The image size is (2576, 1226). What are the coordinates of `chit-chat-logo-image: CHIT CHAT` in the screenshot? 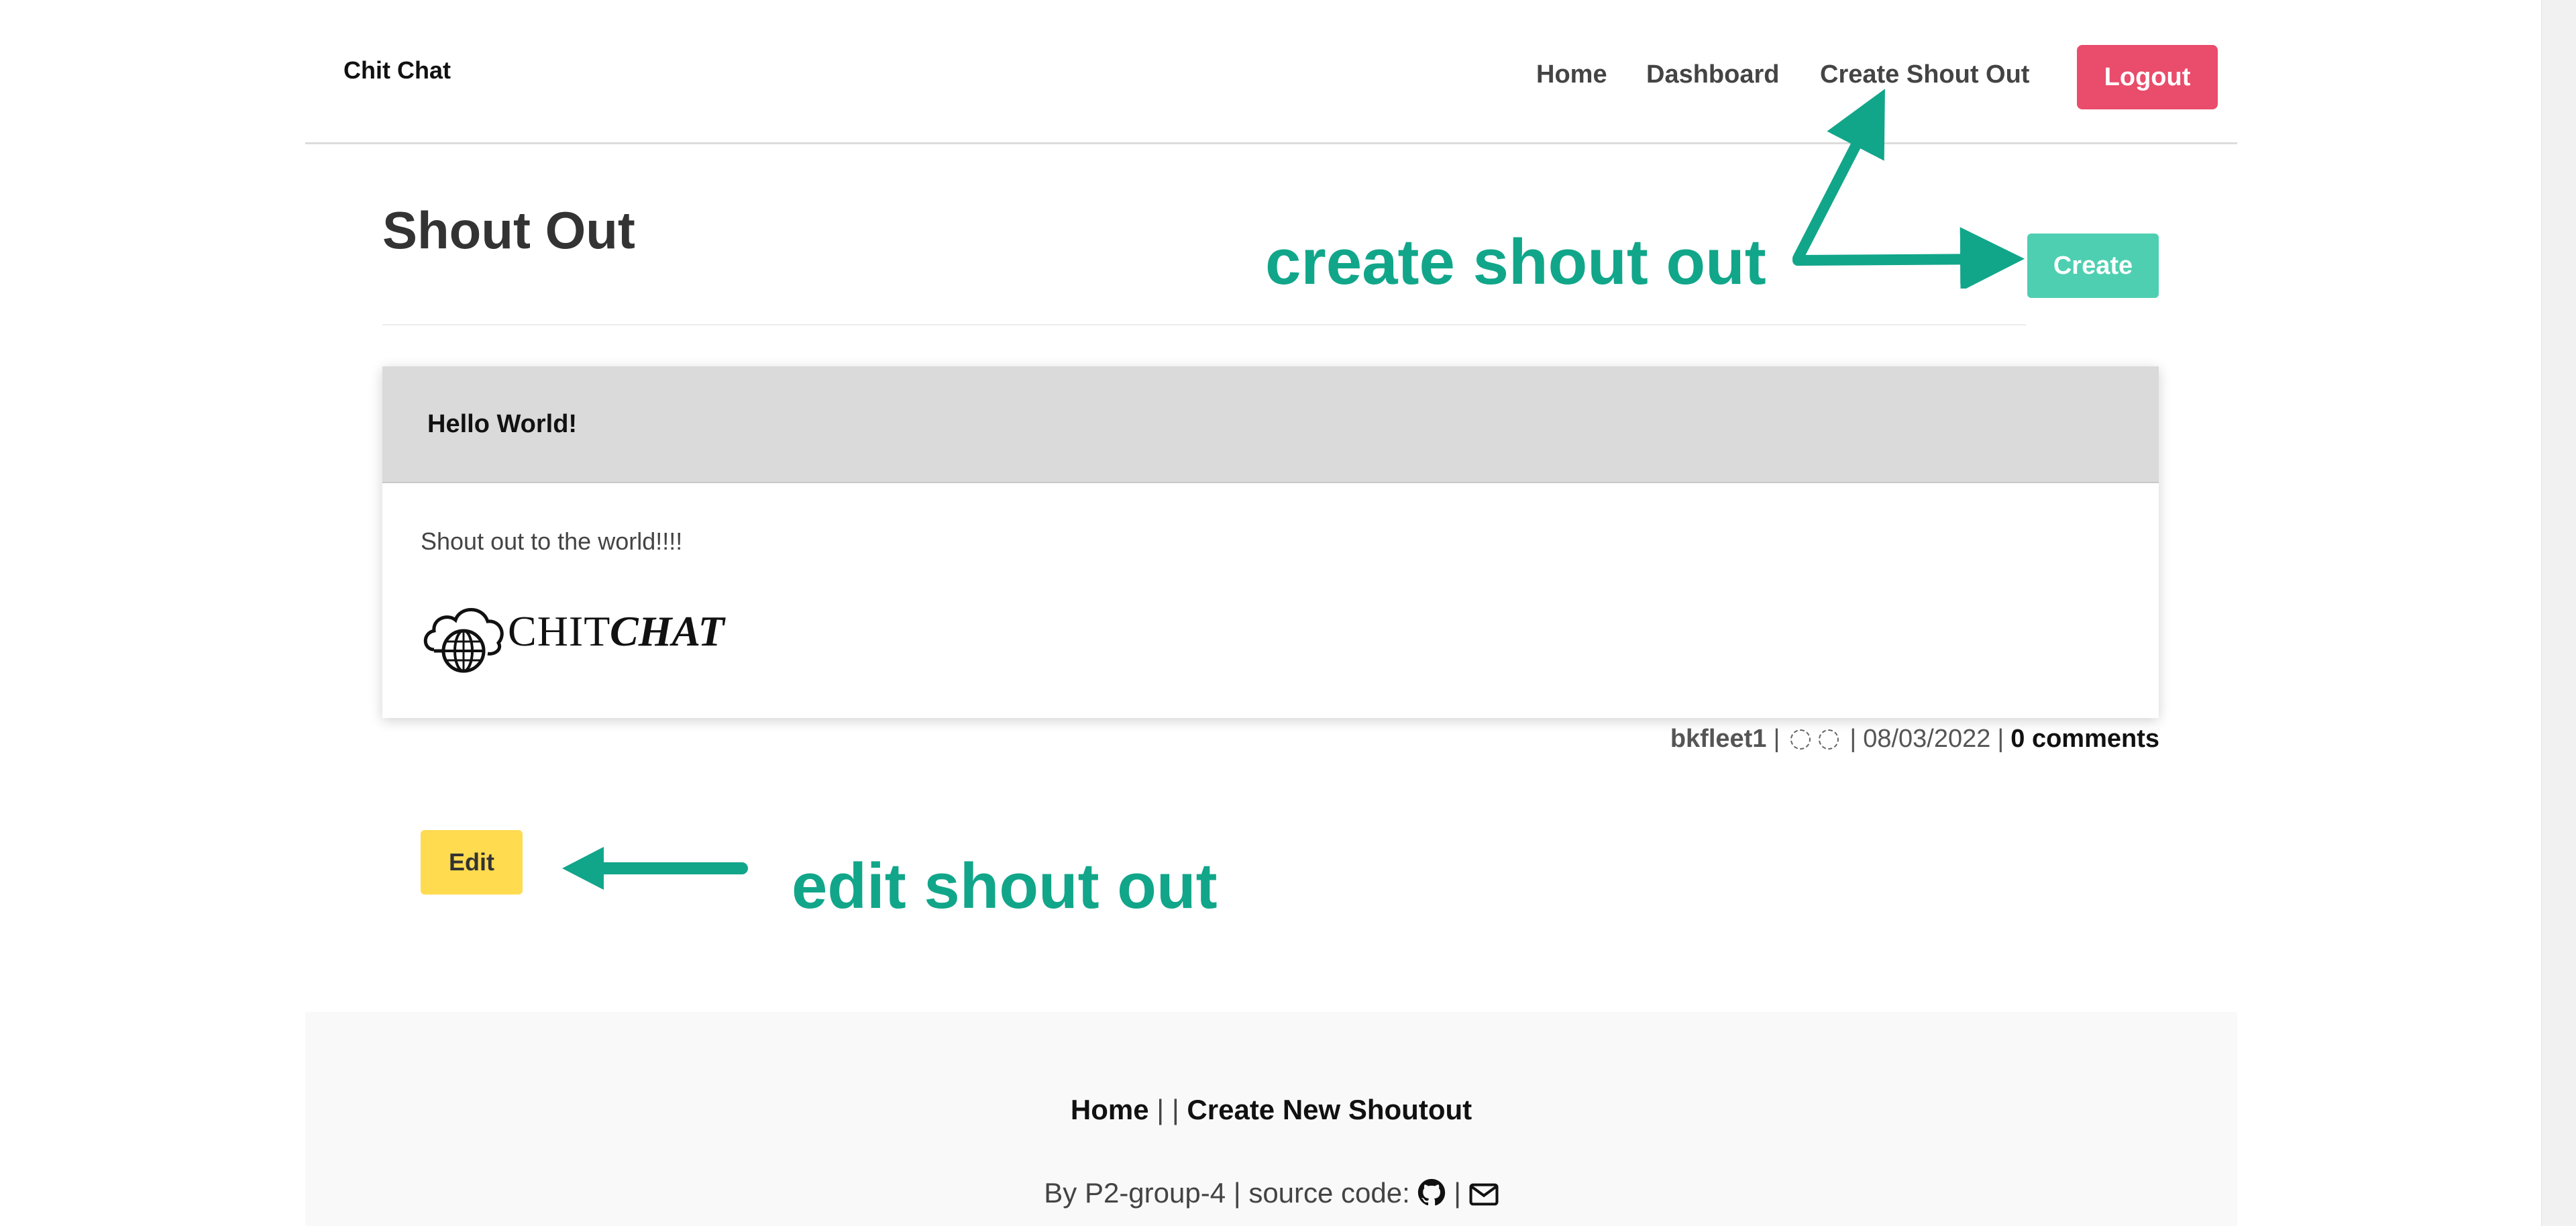 It's located at (585, 635).